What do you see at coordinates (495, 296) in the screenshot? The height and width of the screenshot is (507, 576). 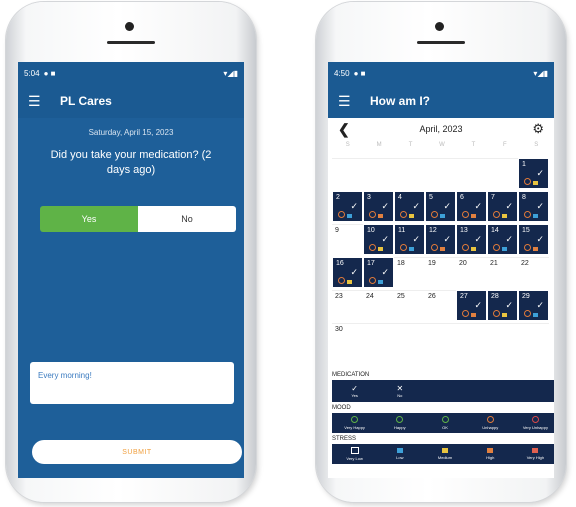 I see `day-number: 28` at bounding box center [495, 296].